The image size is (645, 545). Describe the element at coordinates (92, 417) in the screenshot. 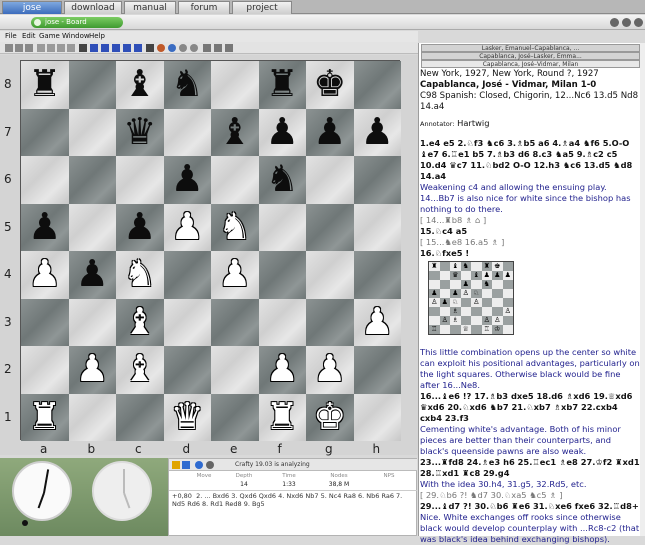

I see `square-b1` at that location.